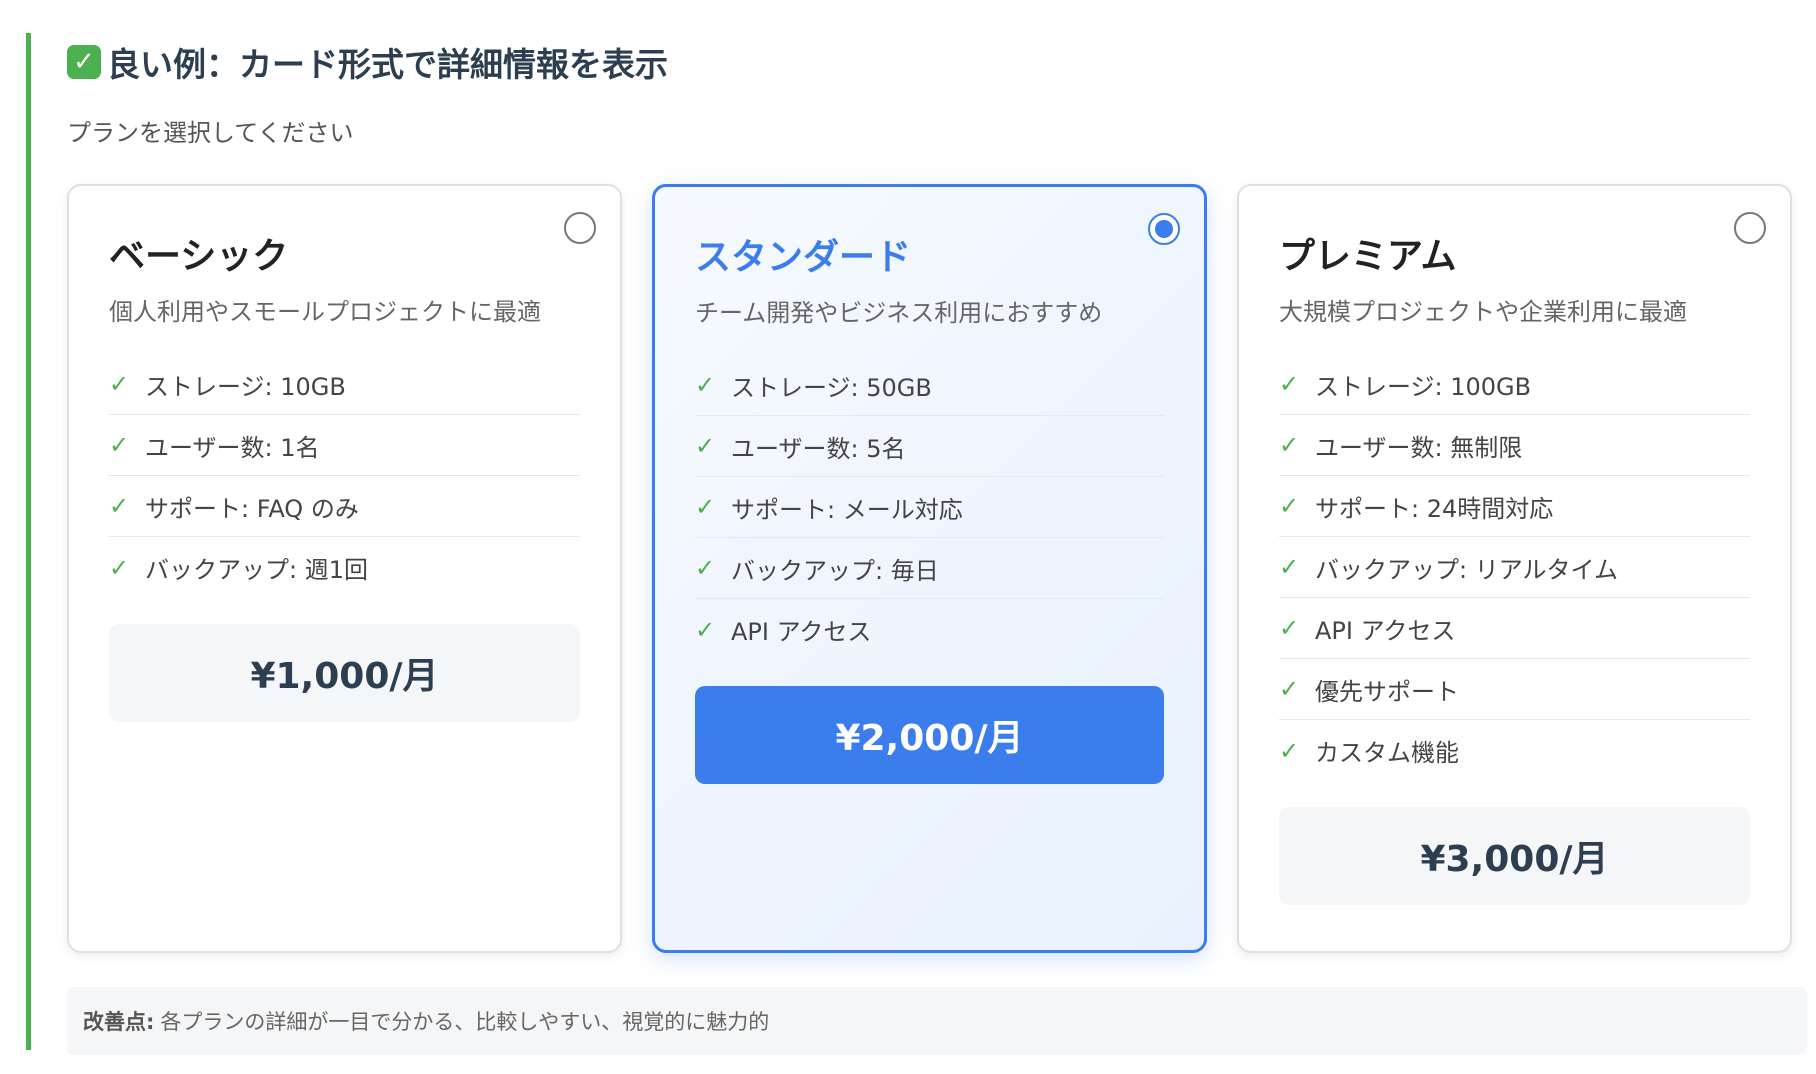 The height and width of the screenshot is (1074, 1816). I want to click on feature-item: ✓ ストレージ: 100GB, so click(1514, 384).